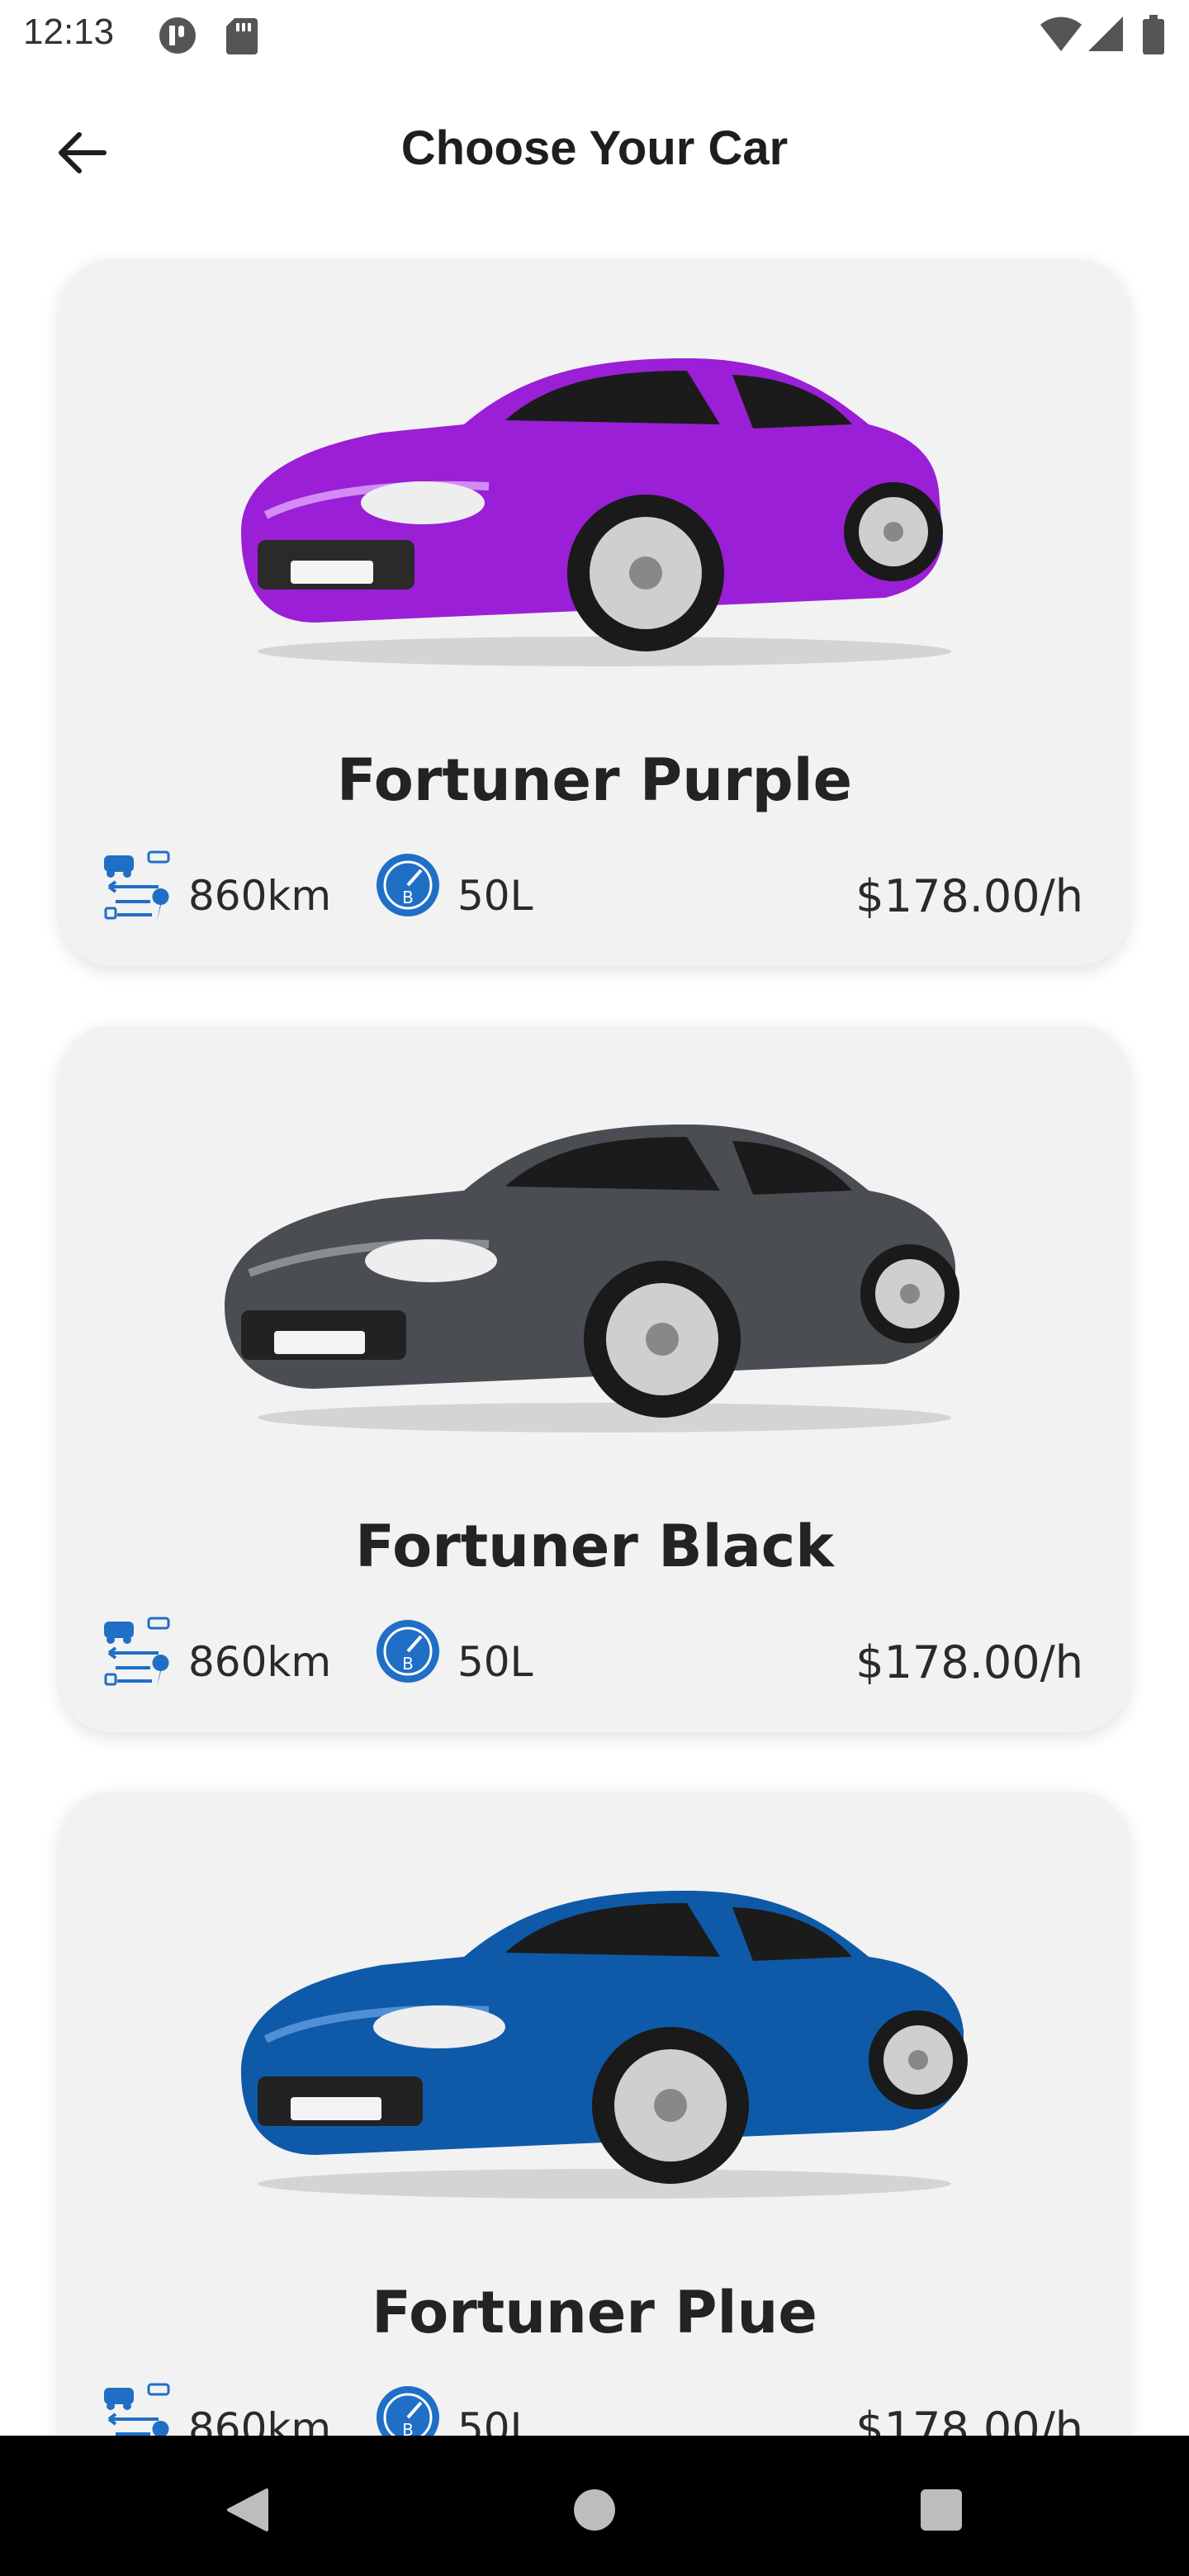 The height and width of the screenshot is (2576, 1189). I want to click on car-name: Fortuner Purple, so click(594, 780).